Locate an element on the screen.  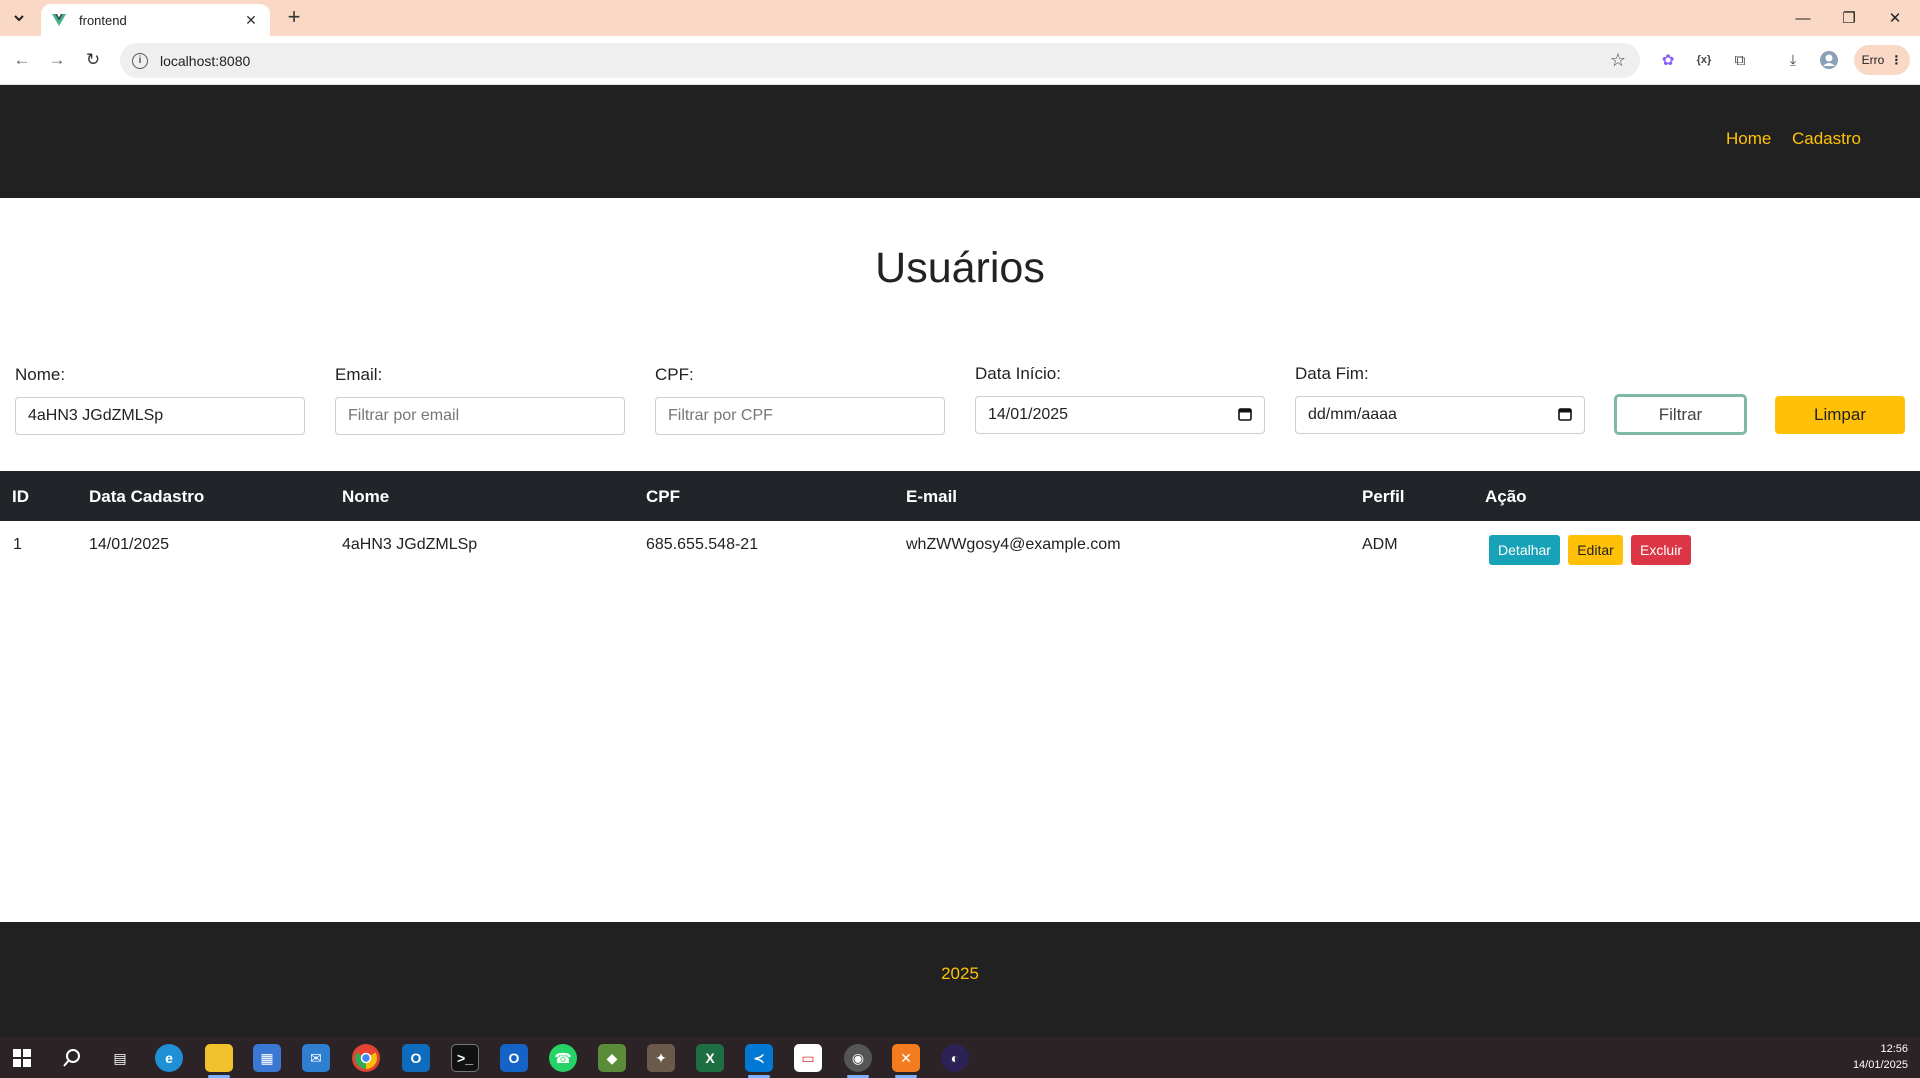
chrome-icon is located at coordinates (366, 1058).